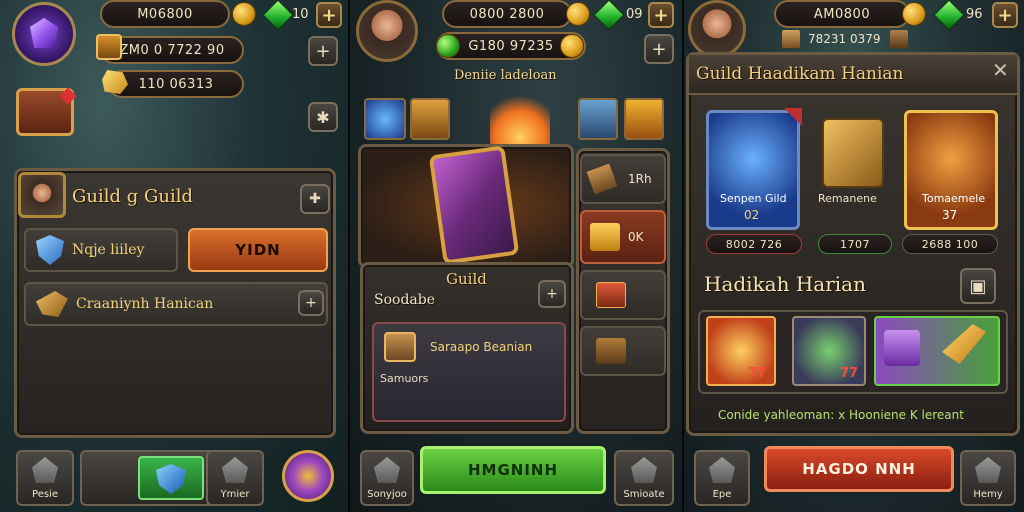 The width and height of the screenshot is (1024, 512). What do you see at coordinates (598, 119) in the screenshot?
I see `map-icon` at bounding box center [598, 119].